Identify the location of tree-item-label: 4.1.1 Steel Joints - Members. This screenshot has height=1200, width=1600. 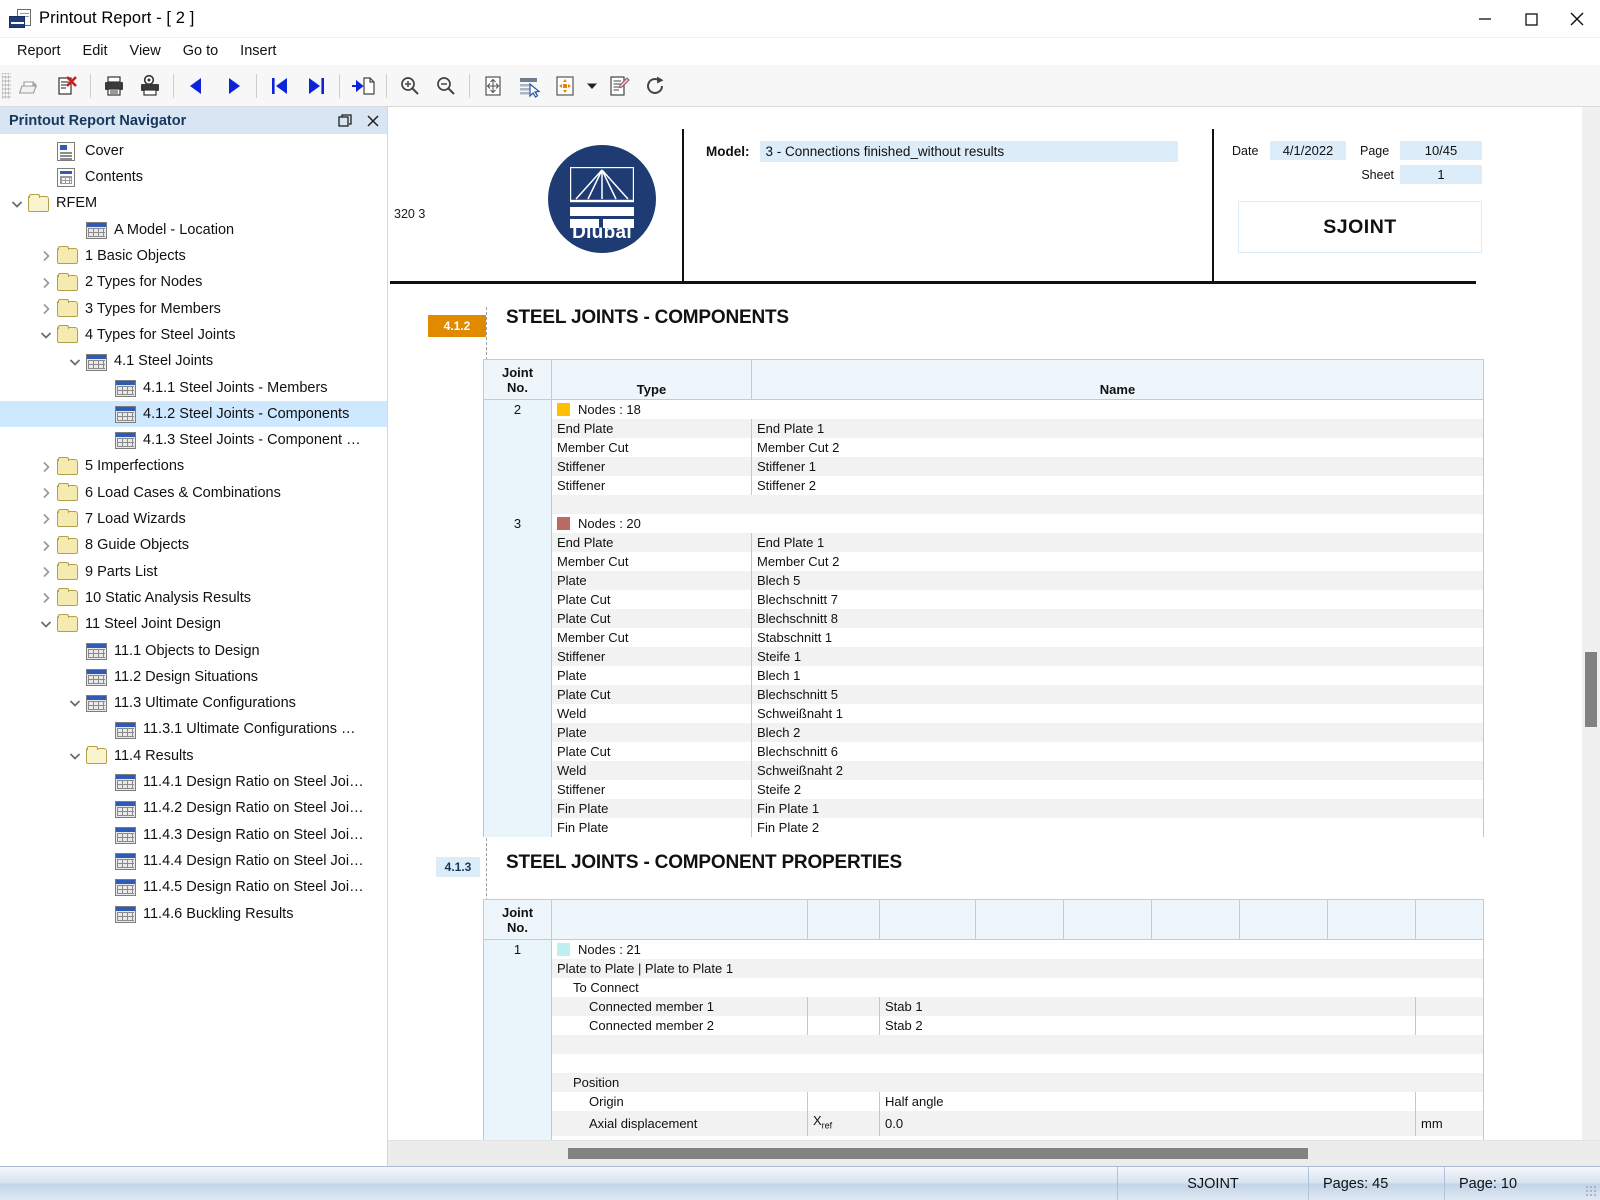
(235, 387).